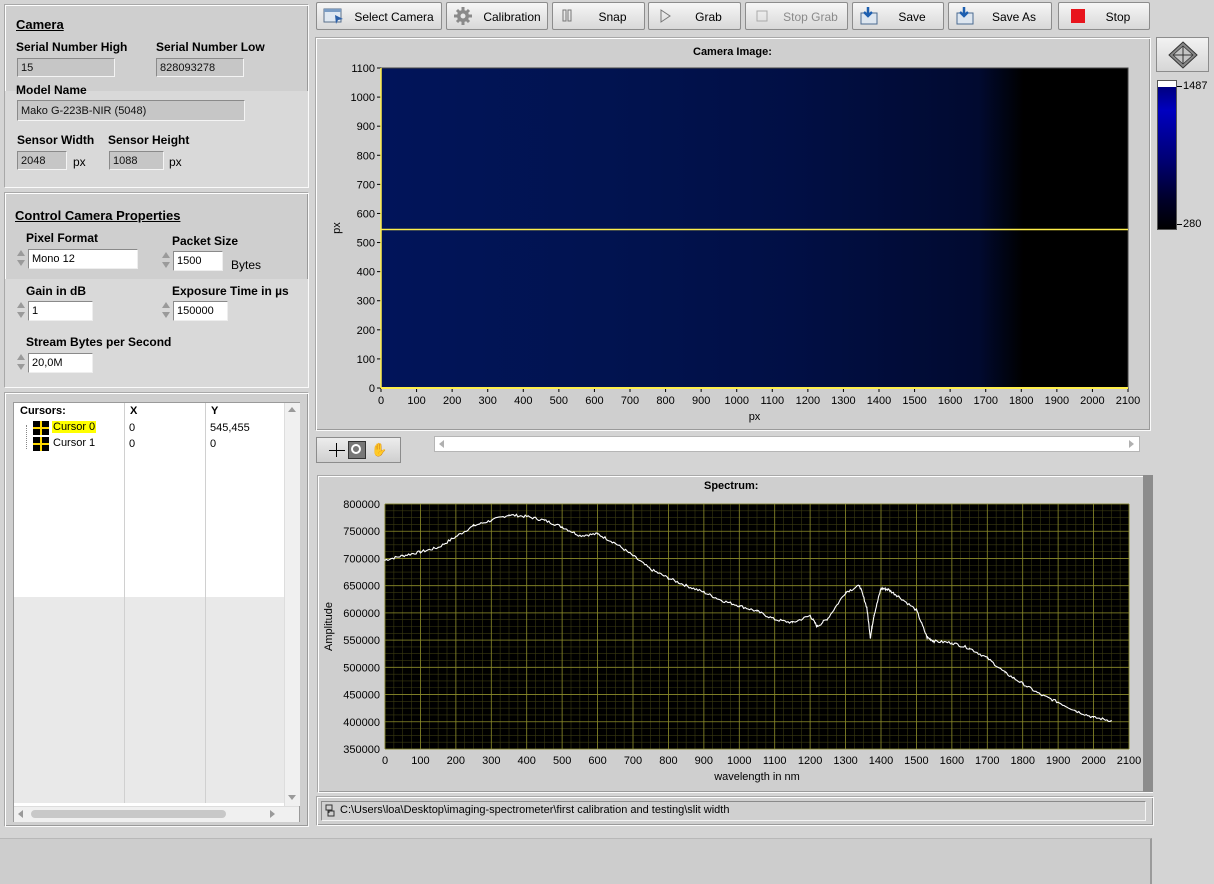 Image resolution: width=1214 pixels, height=884 pixels. Describe the element at coordinates (1021, 401) in the screenshot. I see `x-tick-label: 1800` at that location.